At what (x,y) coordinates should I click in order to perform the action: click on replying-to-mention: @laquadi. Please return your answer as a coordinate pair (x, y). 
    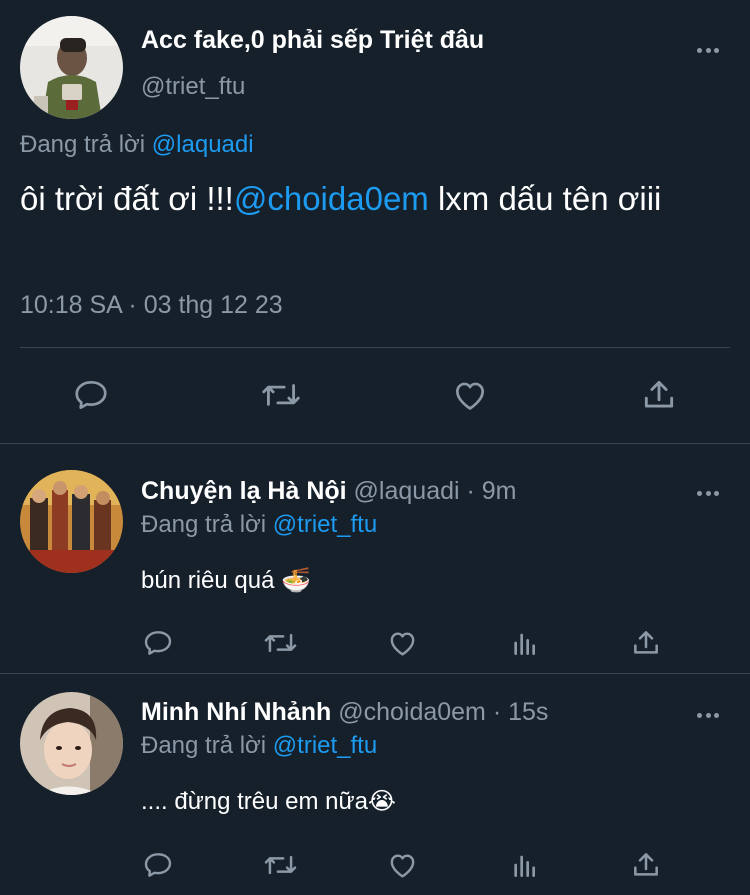
    Looking at the image, I should click on (203, 144).